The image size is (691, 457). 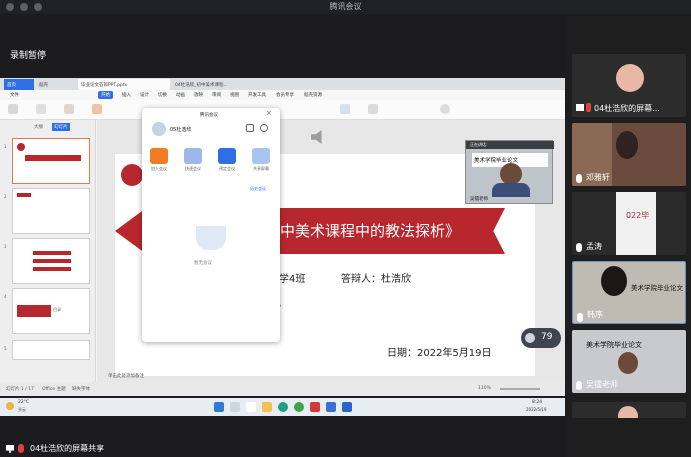 What do you see at coordinates (22, 409) in the screenshot?
I see `weather-desc: 多云` at bounding box center [22, 409].